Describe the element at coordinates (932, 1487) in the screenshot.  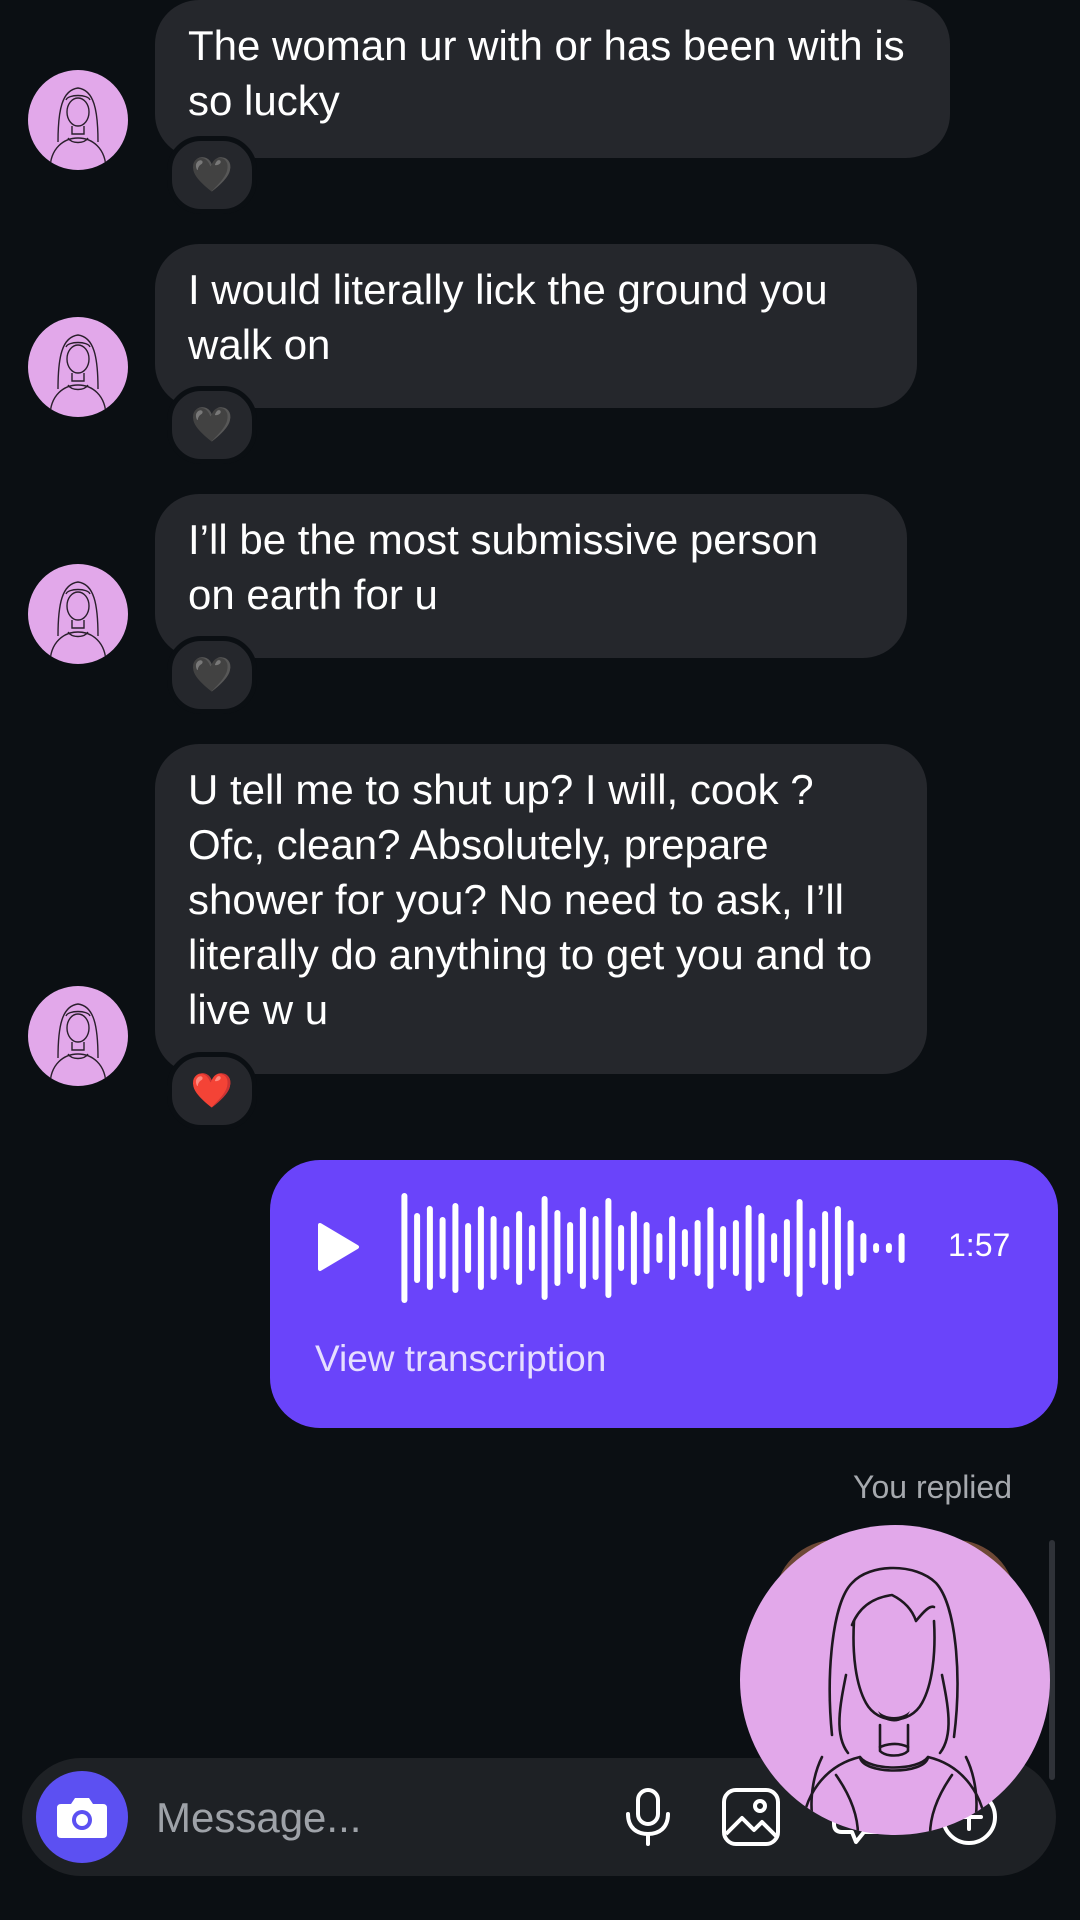
I see `reply-status: You replied` at that location.